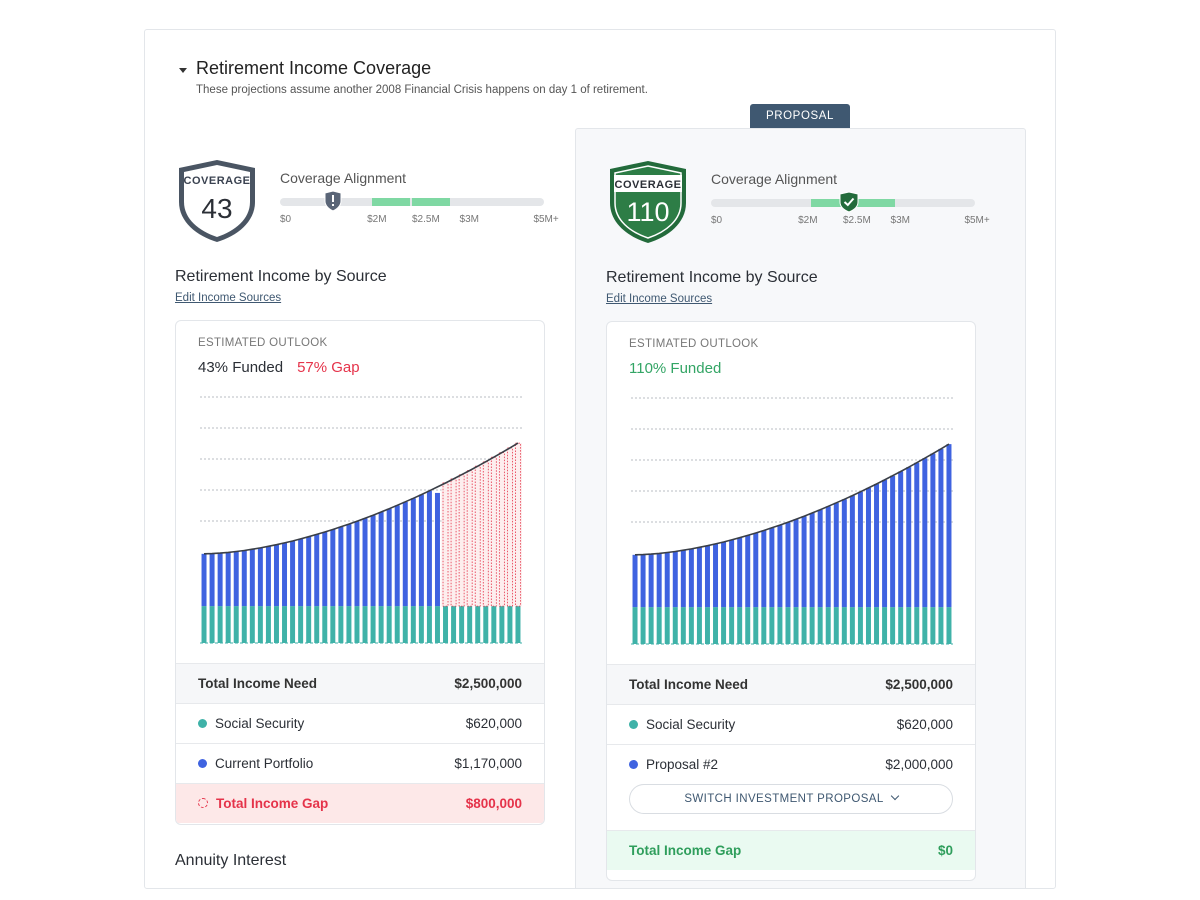  I want to click on teal-dot-icon, so click(202, 723).